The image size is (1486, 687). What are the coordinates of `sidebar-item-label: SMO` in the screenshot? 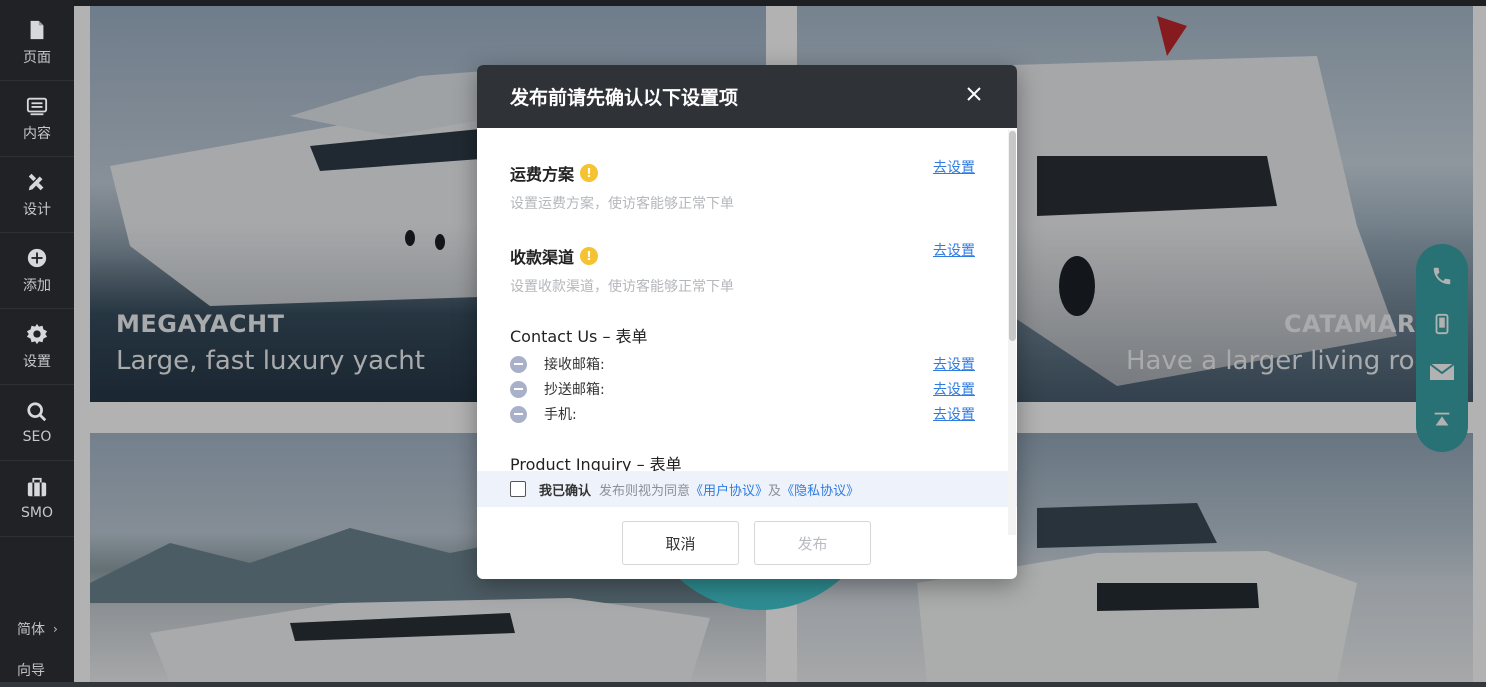 It's located at (37, 512).